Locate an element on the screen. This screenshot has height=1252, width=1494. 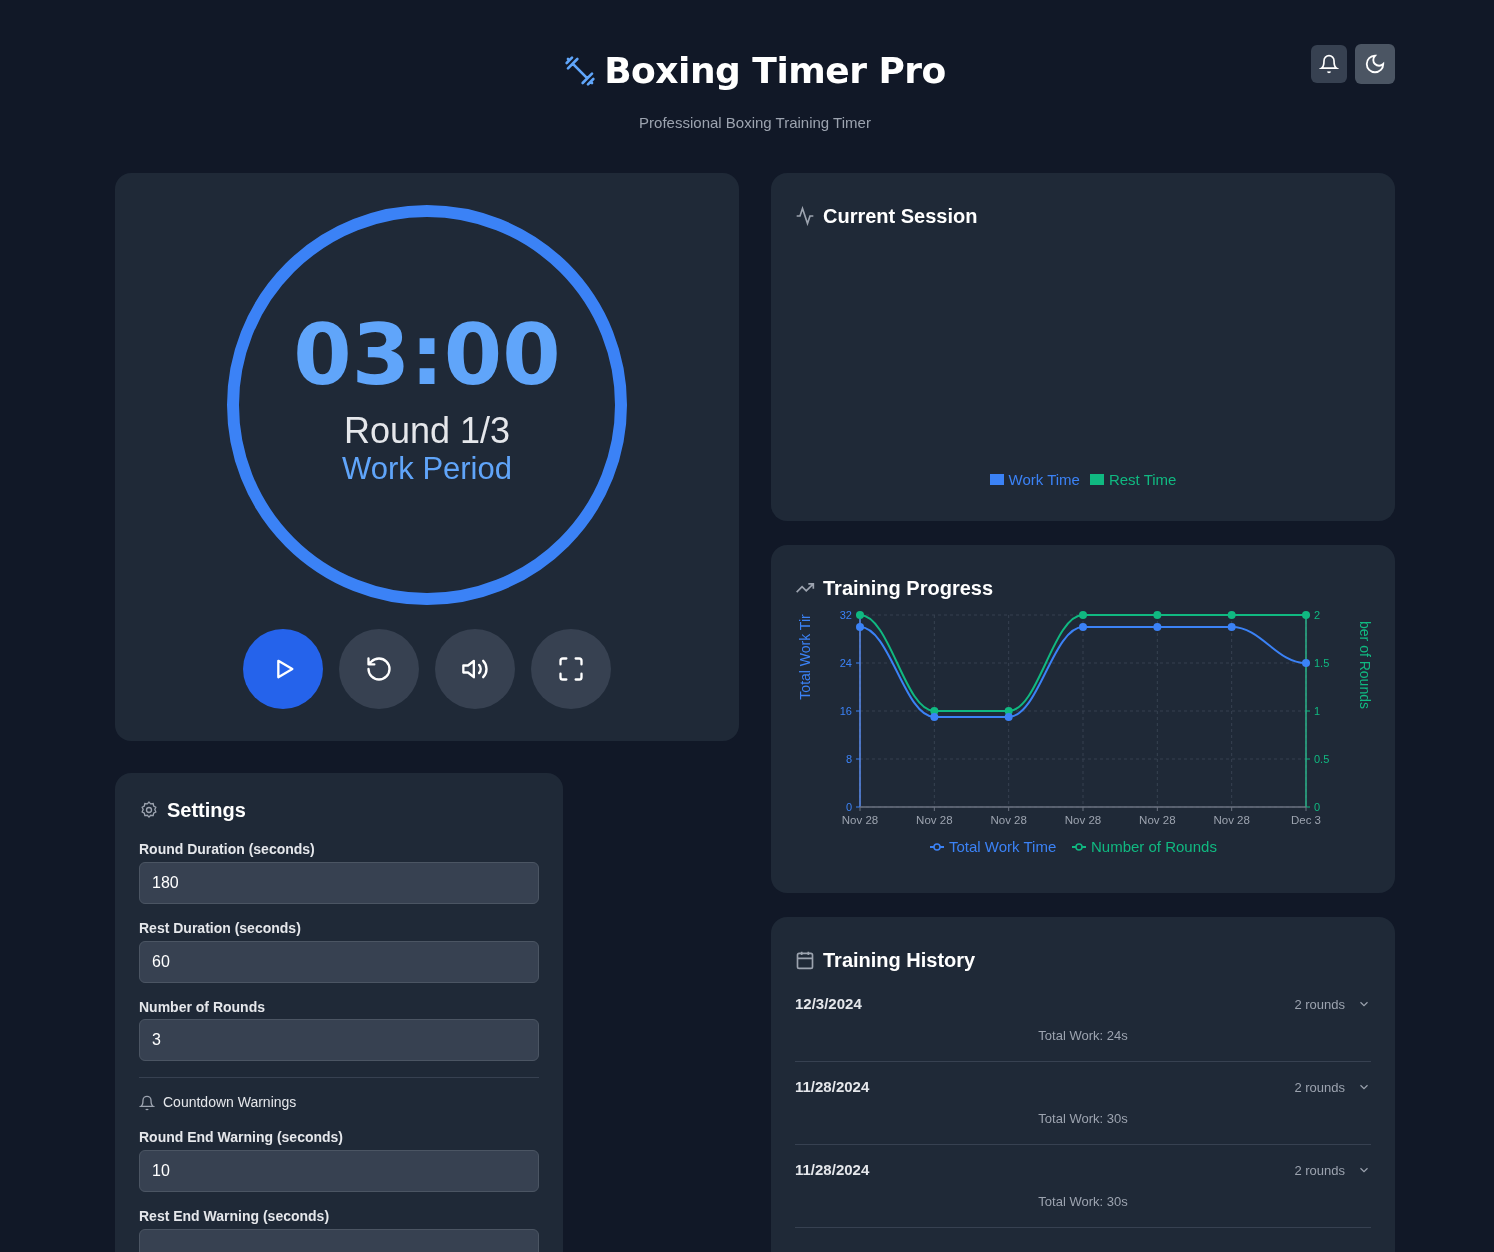
theme-button is located at coordinates (1375, 64).